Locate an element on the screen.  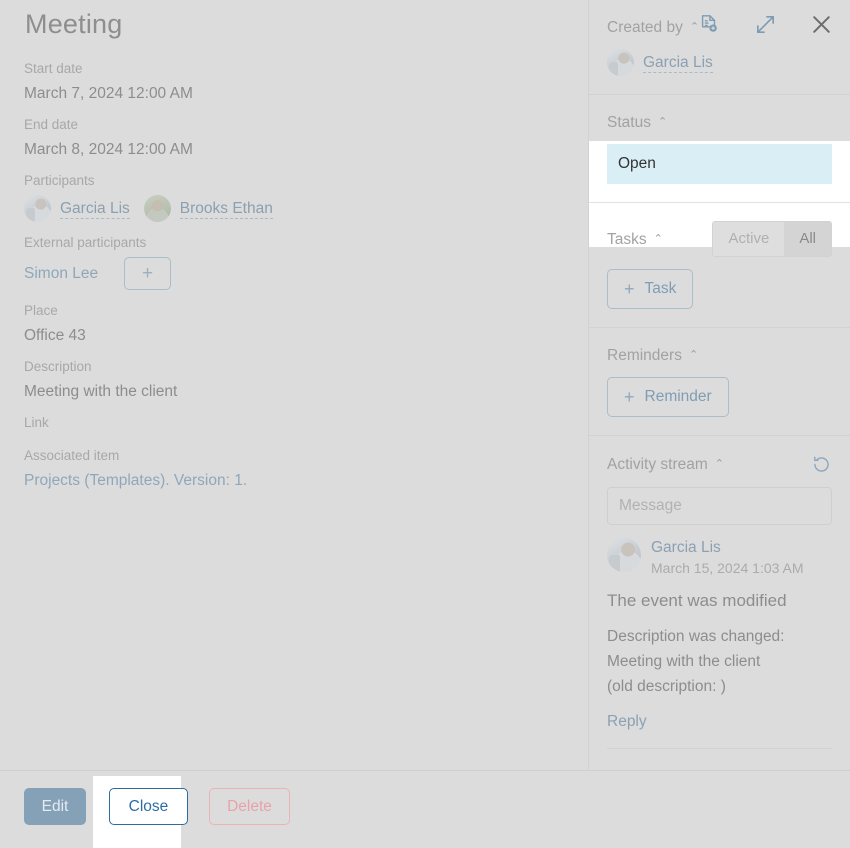
close-x-icon is located at coordinates (821, 24).